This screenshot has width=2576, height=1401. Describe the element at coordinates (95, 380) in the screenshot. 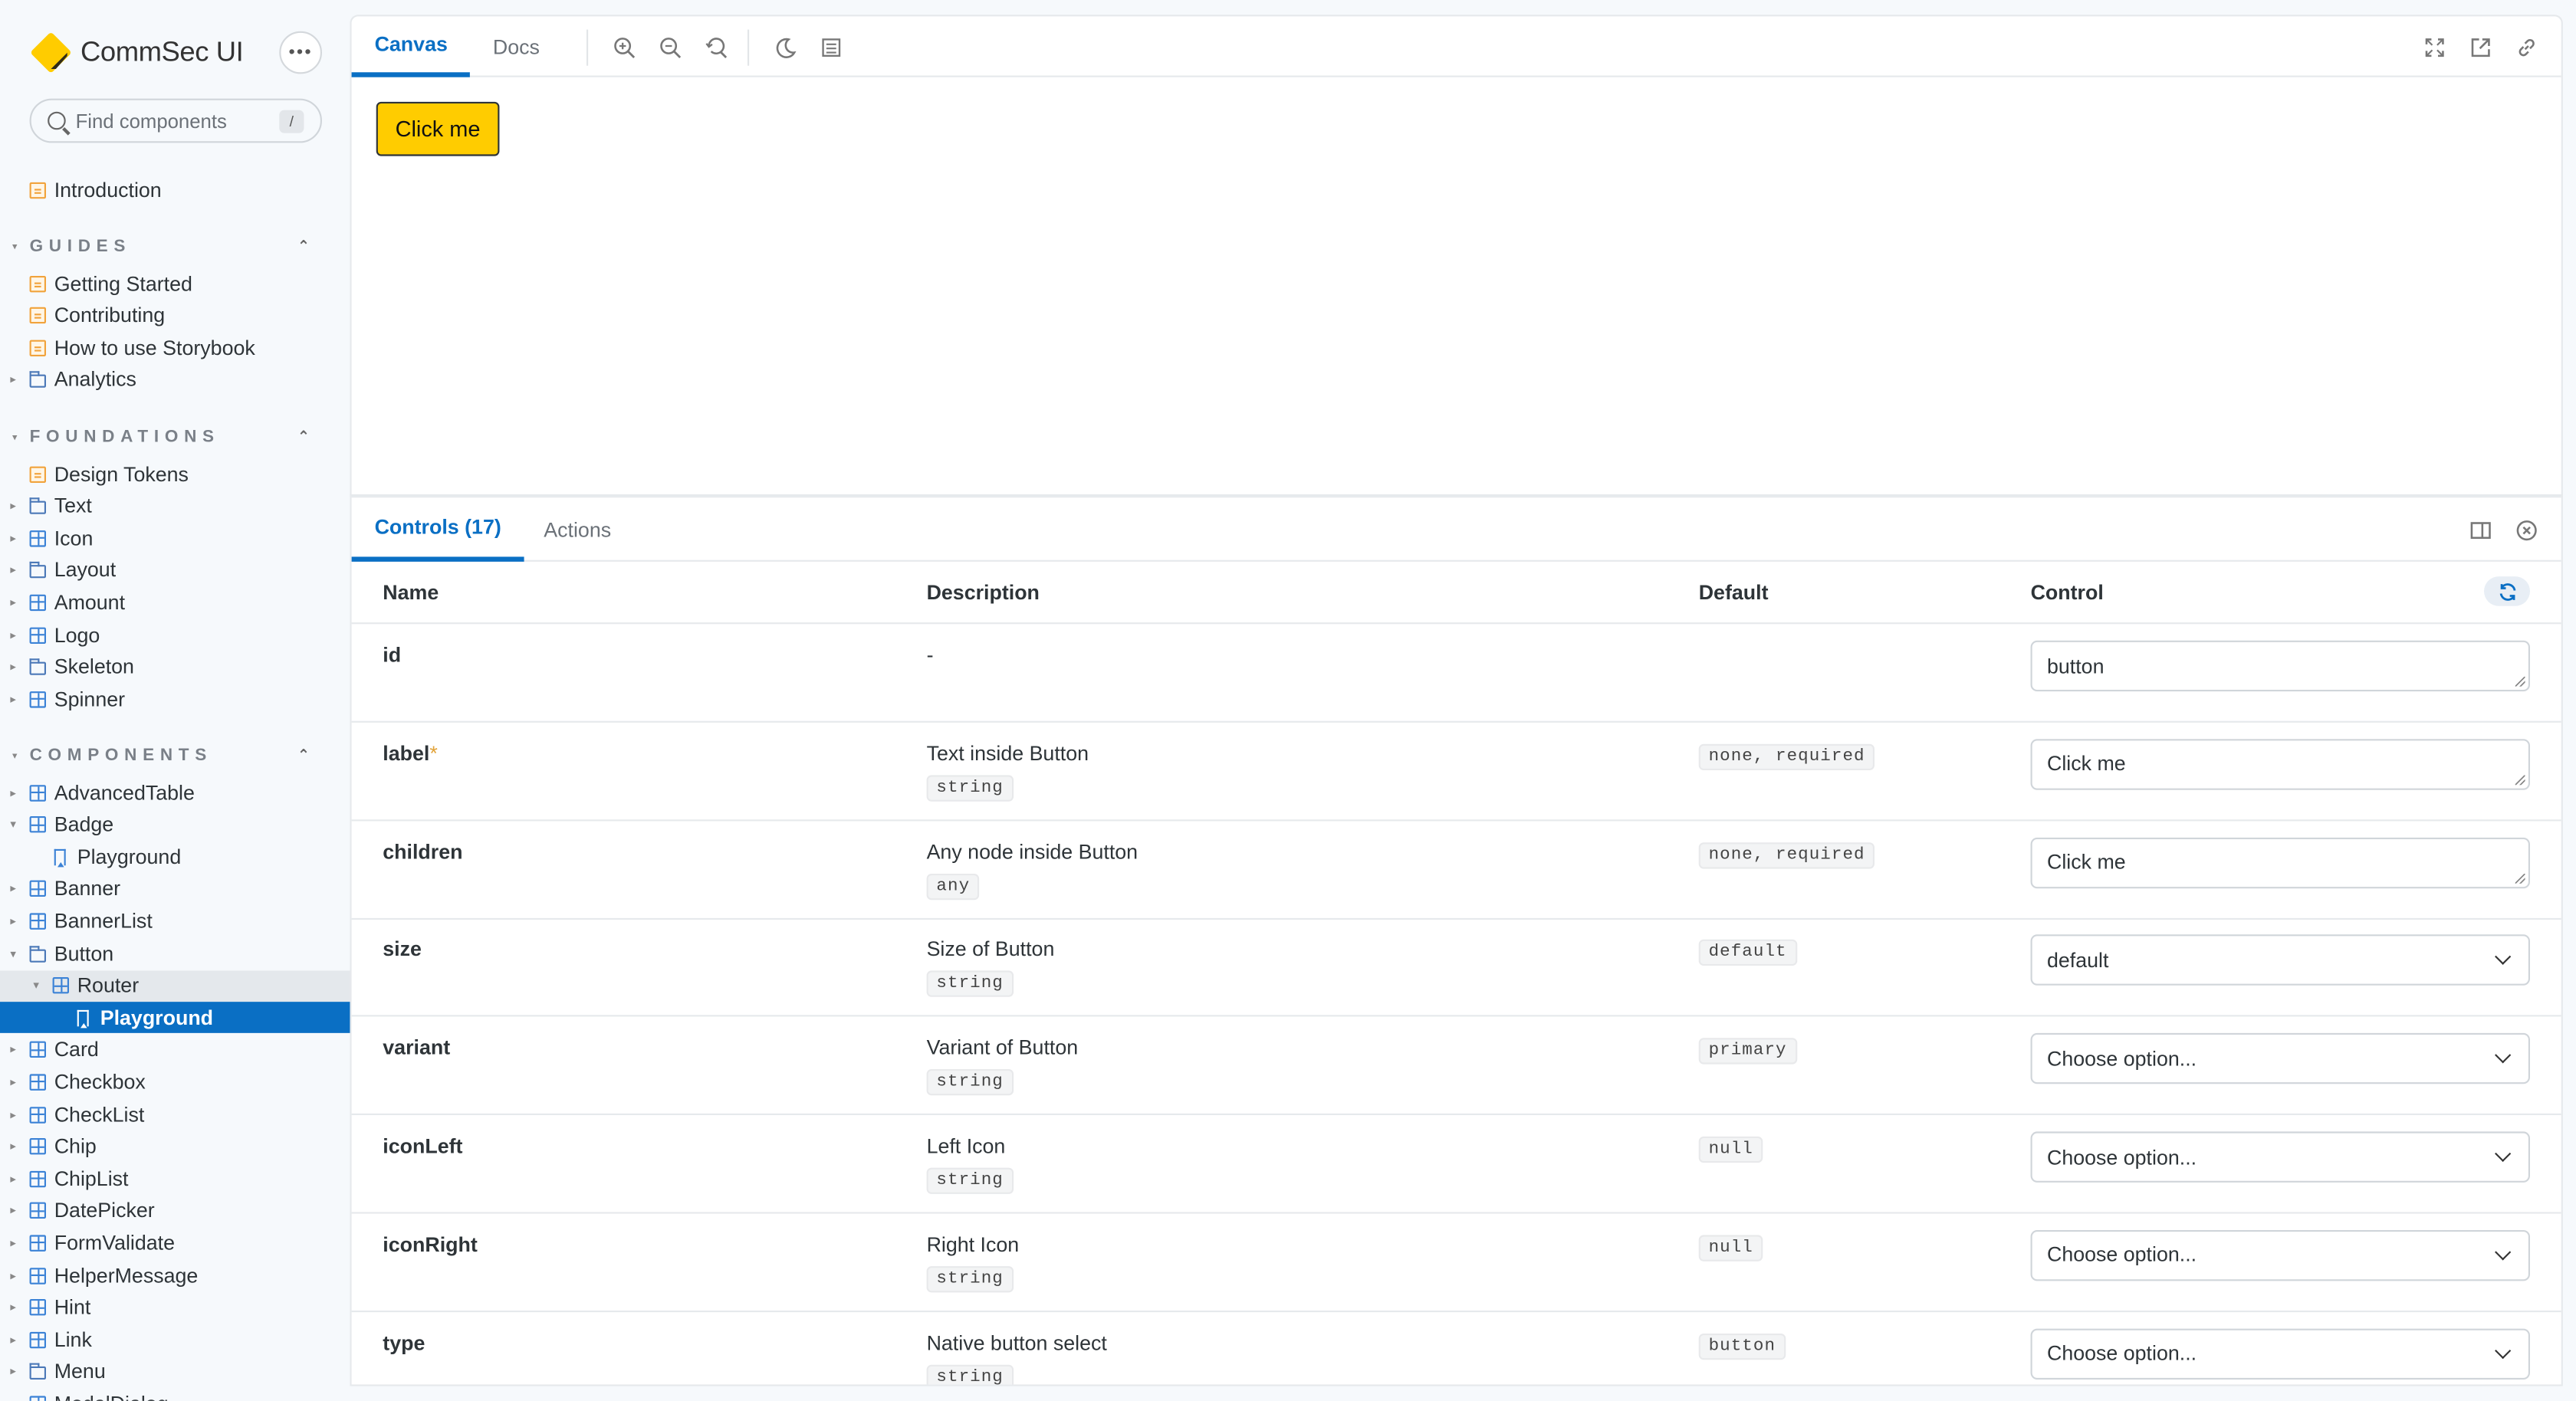

I see `sidebar-item-label: Analytics` at that location.